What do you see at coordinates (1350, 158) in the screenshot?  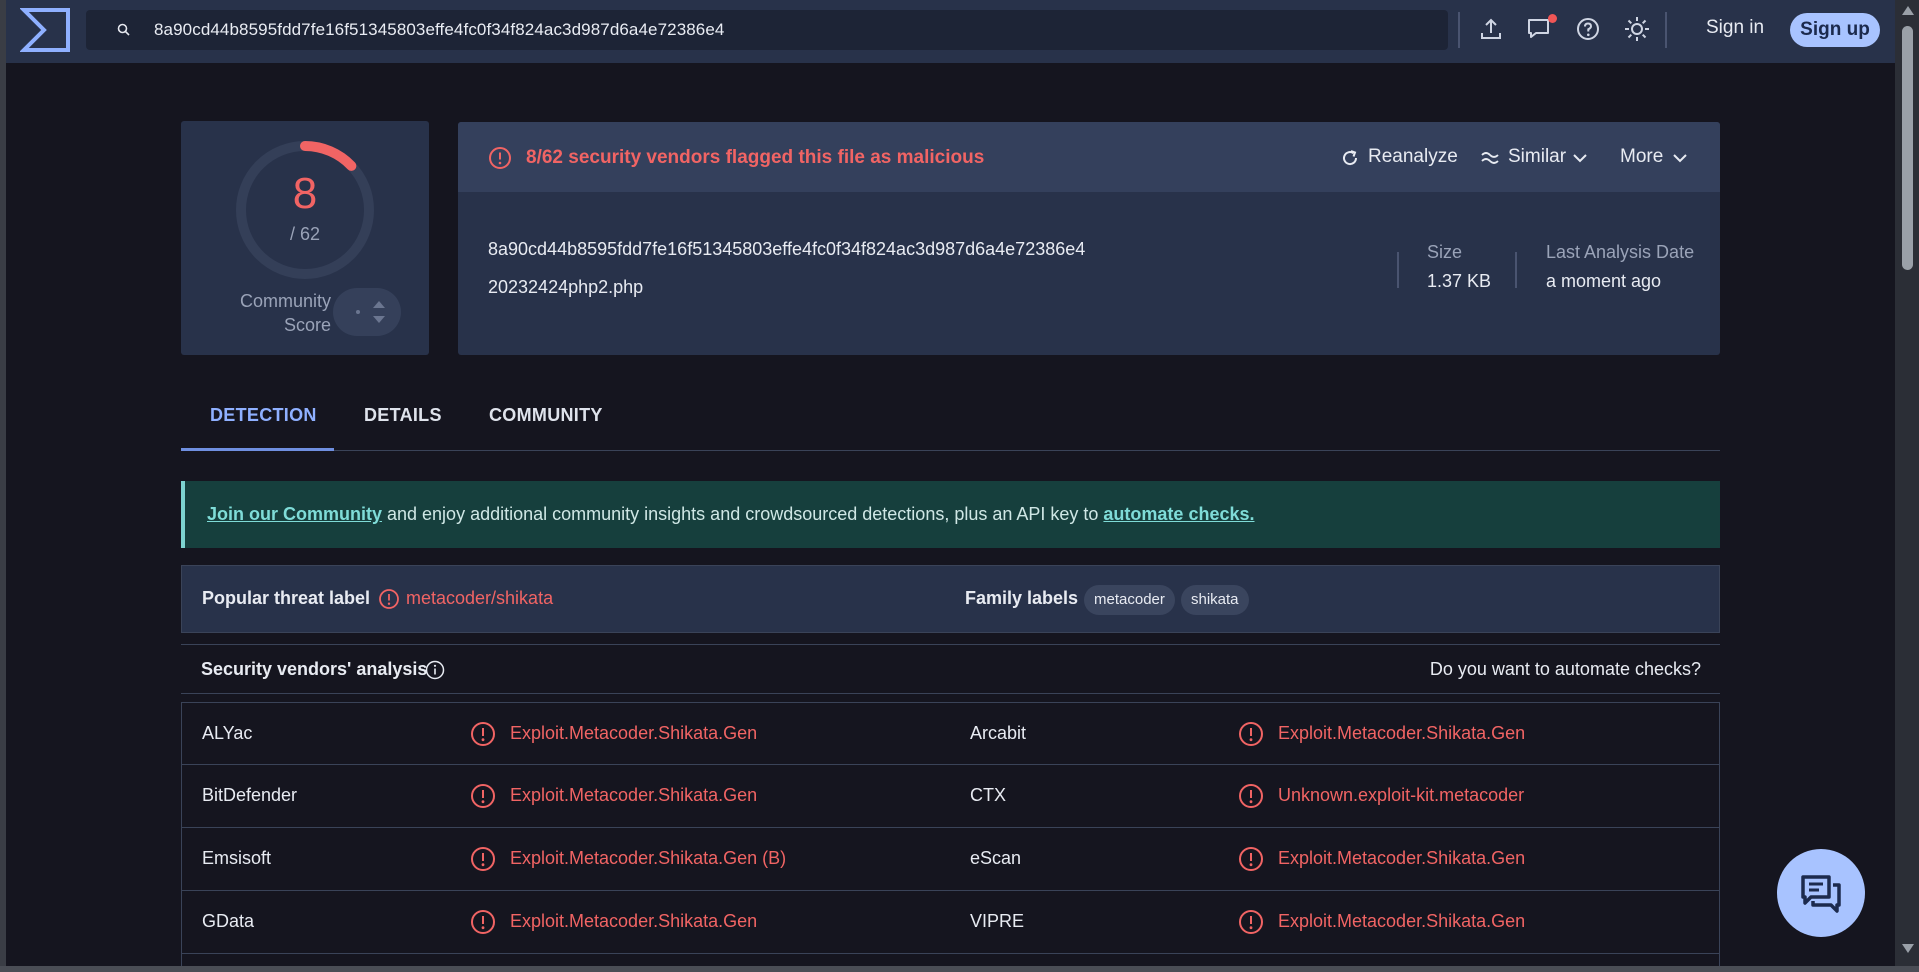 I see `refresh-icon` at bounding box center [1350, 158].